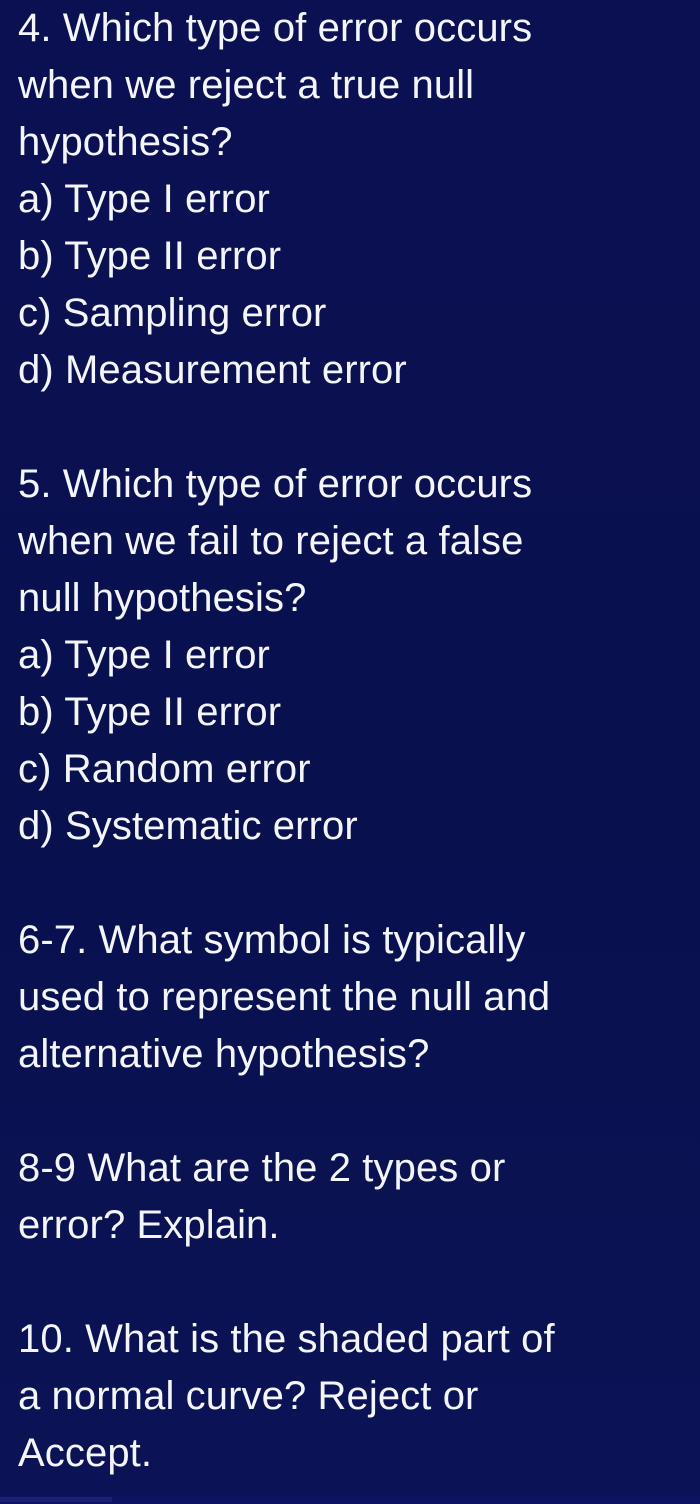  What do you see at coordinates (286, 1339) in the screenshot?
I see `question-10-prompt-line-1: 10. What is the shaded part of` at bounding box center [286, 1339].